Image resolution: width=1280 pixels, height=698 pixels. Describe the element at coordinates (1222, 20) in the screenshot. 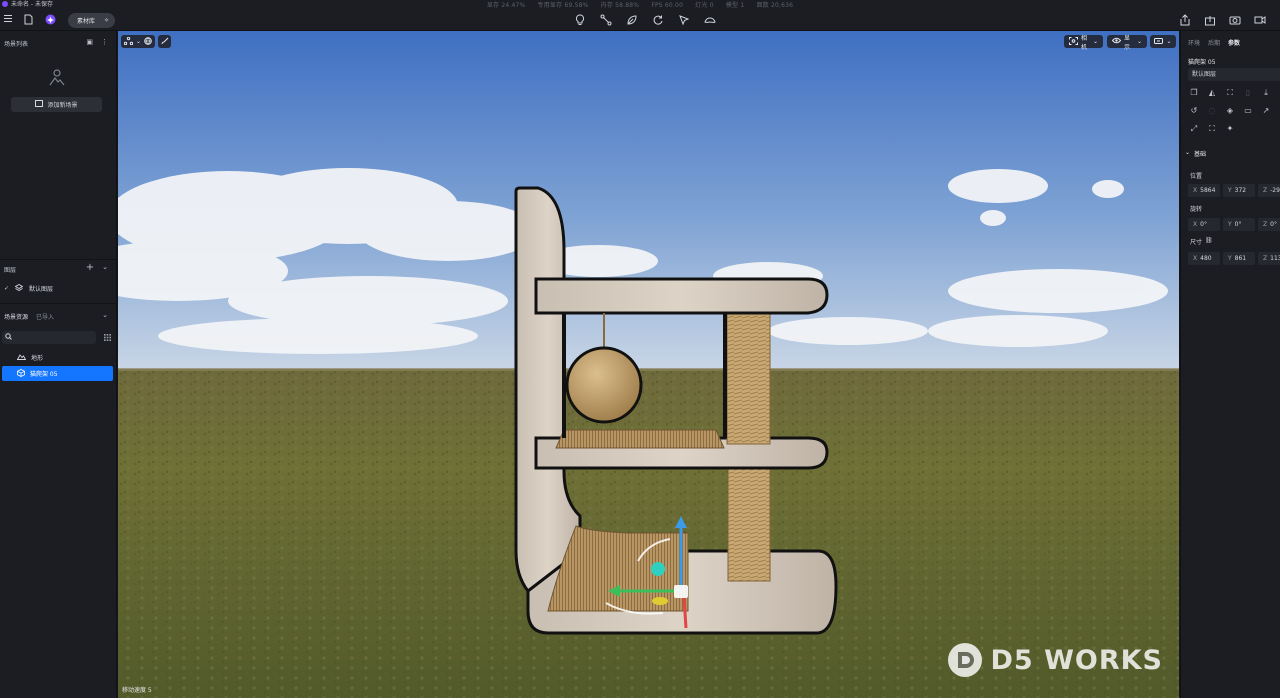

I see `right-toolbar` at that location.